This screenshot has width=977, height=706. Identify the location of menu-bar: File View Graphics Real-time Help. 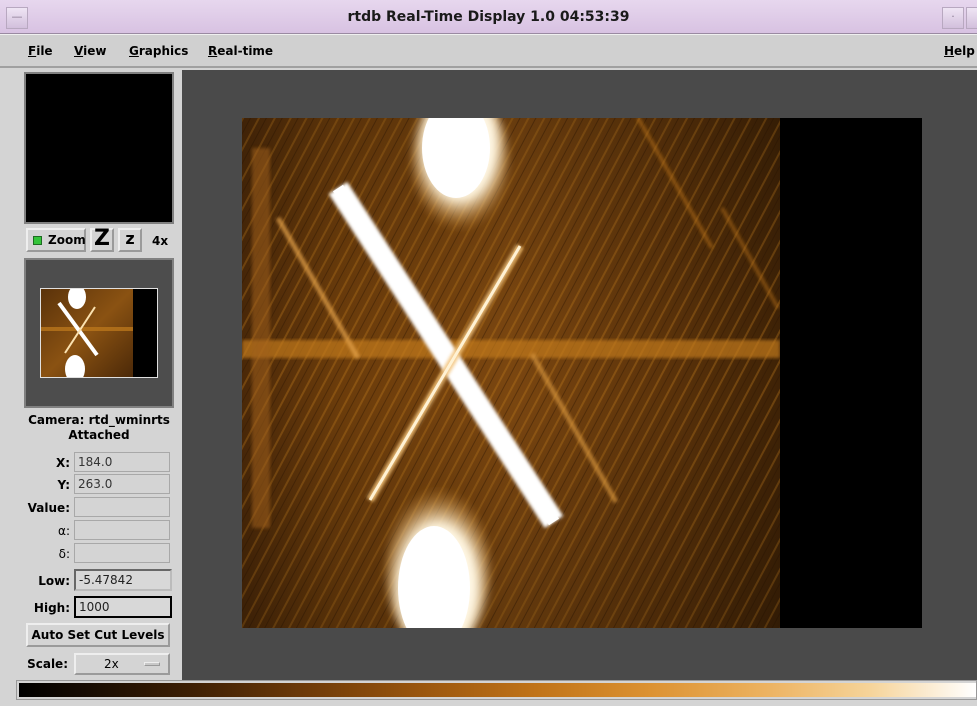
(488, 51).